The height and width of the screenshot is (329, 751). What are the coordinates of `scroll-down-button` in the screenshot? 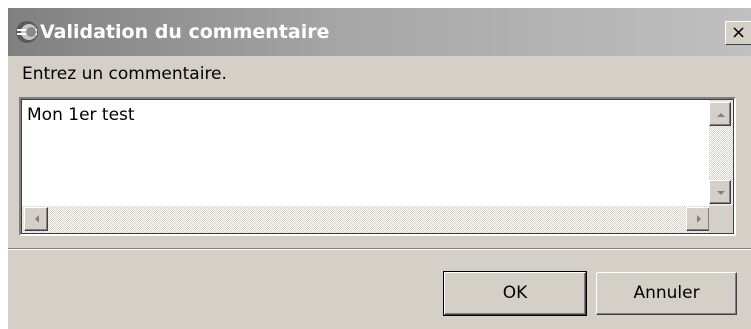 It's located at (720, 192).